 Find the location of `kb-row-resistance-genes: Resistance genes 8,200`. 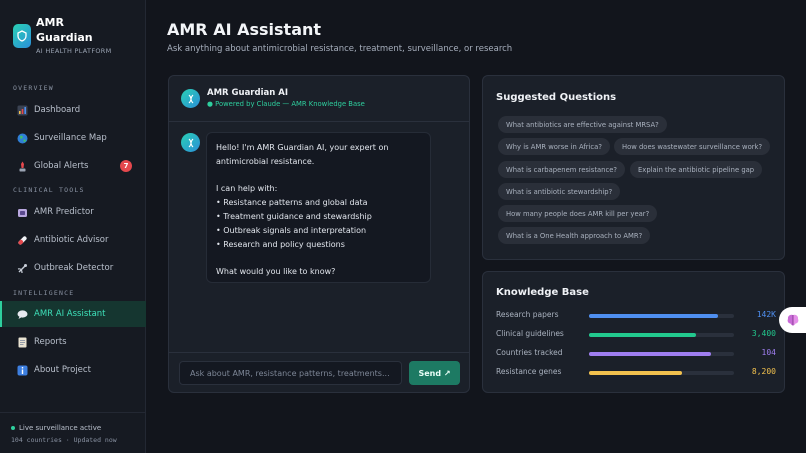

kb-row-resistance-genes: Resistance genes 8,200 is located at coordinates (636, 373).